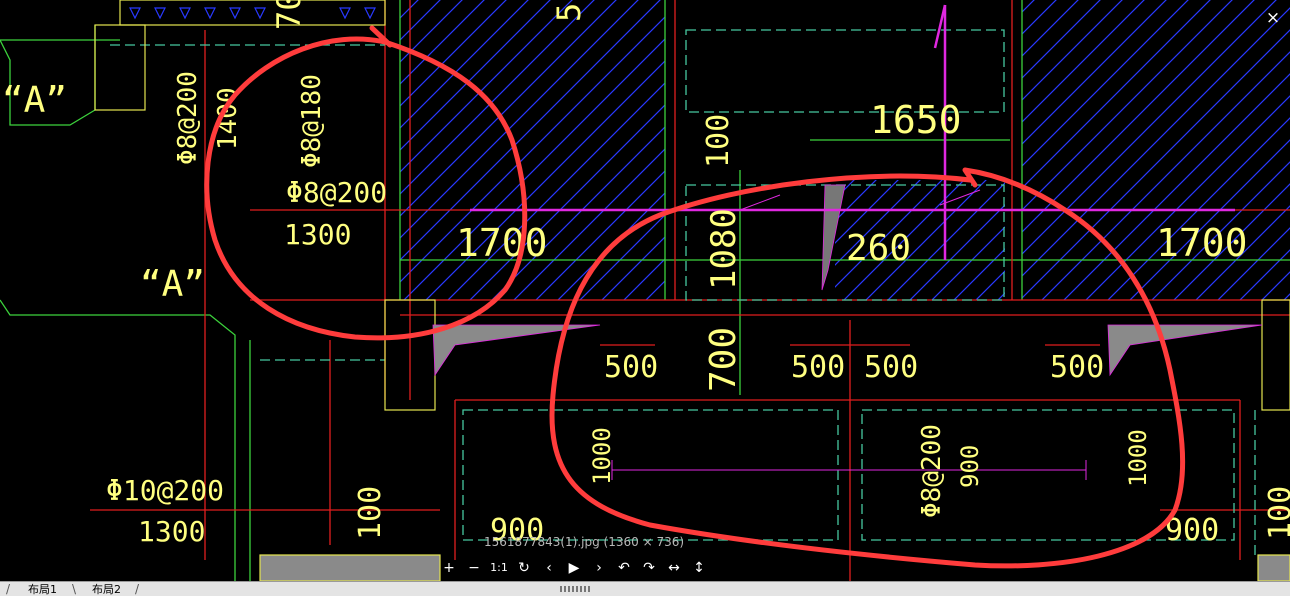 The width and height of the screenshot is (1290, 596). What do you see at coordinates (289, 15) in the screenshot?
I see `label-top-partial-70: 70` at bounding box center [289, 15].